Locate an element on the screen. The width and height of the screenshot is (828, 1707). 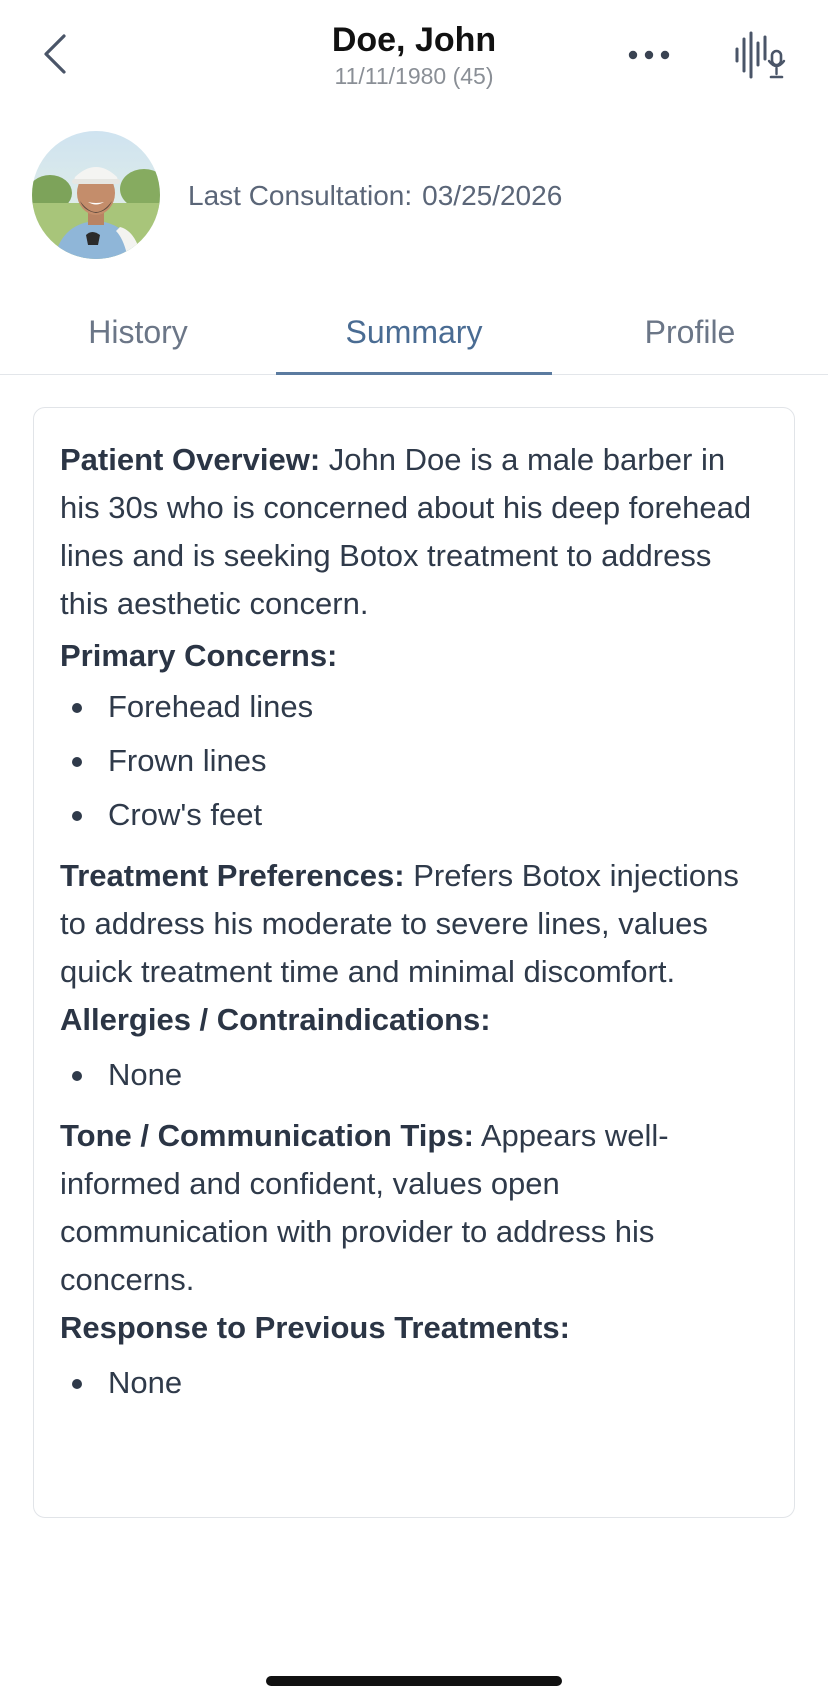
patient-name: Doe, John is located at coordinates (414, 40).